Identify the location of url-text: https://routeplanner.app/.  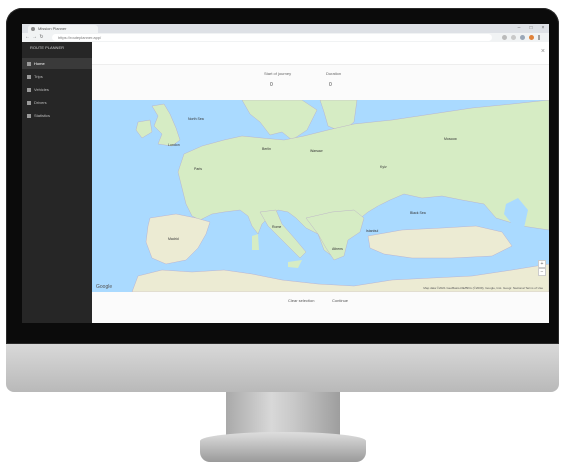
(80, 37).